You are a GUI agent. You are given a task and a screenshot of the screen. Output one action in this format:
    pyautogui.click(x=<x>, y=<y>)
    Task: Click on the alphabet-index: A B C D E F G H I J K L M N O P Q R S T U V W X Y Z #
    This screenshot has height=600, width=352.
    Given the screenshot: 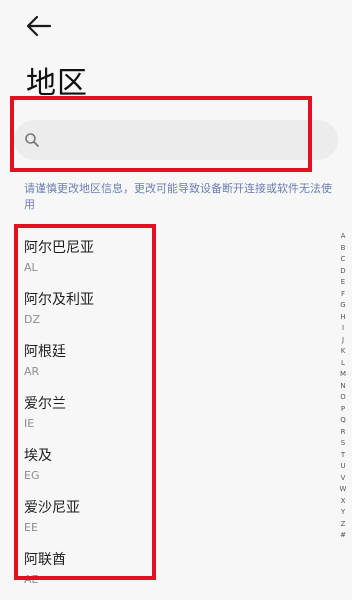 What is the action you would take?
    pyautogui.click(x=343, y=386)
    